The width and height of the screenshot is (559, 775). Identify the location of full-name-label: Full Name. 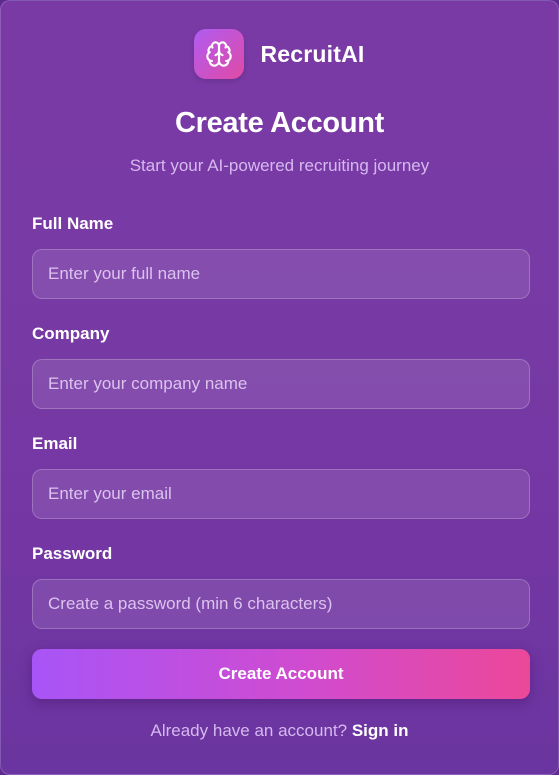
(73, 223).